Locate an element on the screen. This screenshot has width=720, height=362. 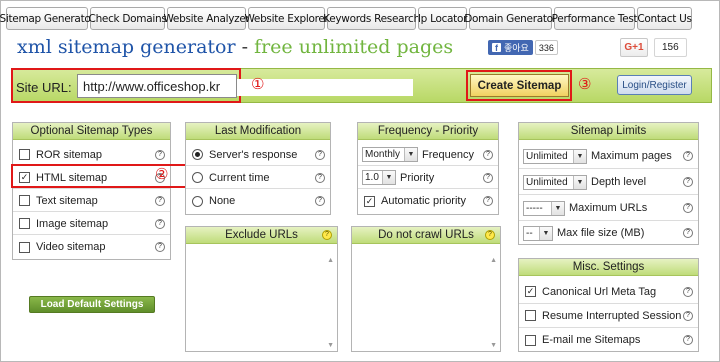
title-dash: - is located at coordinates (245, 47).